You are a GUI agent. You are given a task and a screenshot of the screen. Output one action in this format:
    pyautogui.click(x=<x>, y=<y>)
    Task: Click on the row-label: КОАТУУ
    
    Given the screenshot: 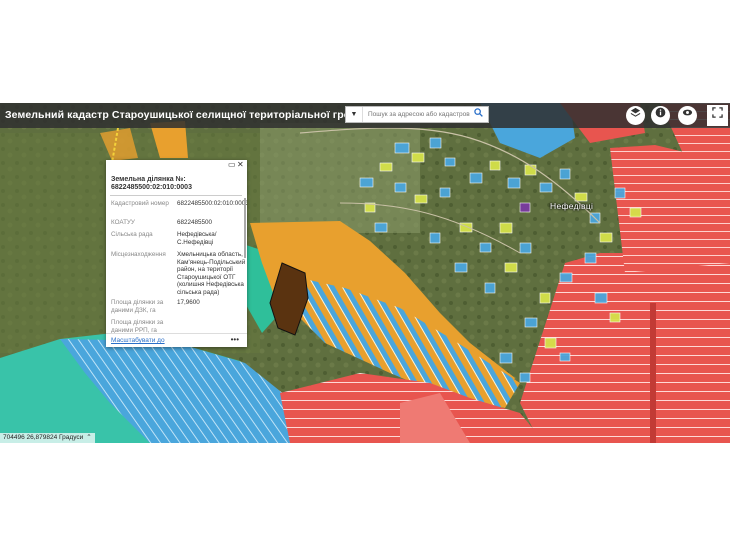 What is the action you would take?
    pyautogui.click(x=123, y=222)
    